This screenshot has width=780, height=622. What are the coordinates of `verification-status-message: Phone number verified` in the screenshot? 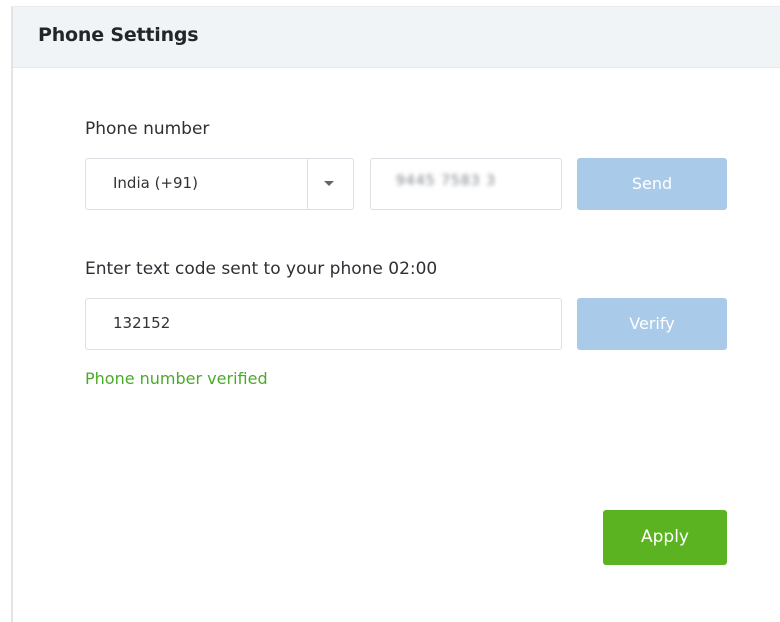 It's located at (176, 378).